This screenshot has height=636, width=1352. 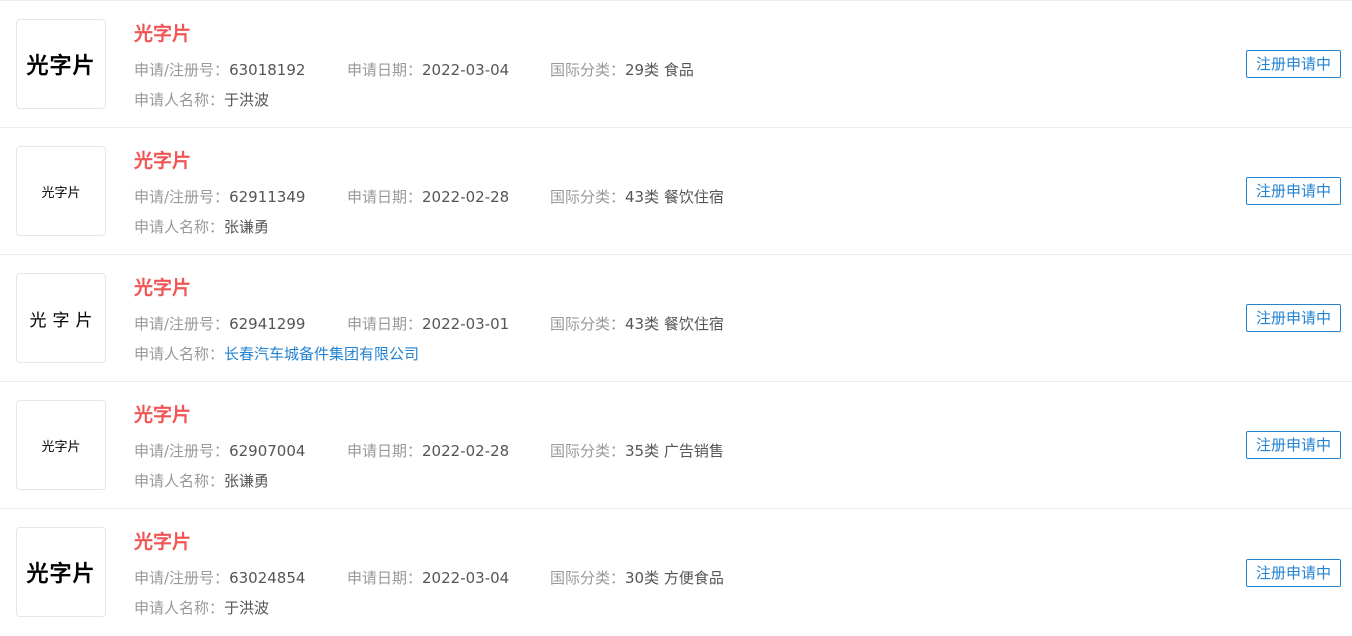 I want to click on intl-class-field: 国际分类：29类 食品, so click(x=622, y=70).